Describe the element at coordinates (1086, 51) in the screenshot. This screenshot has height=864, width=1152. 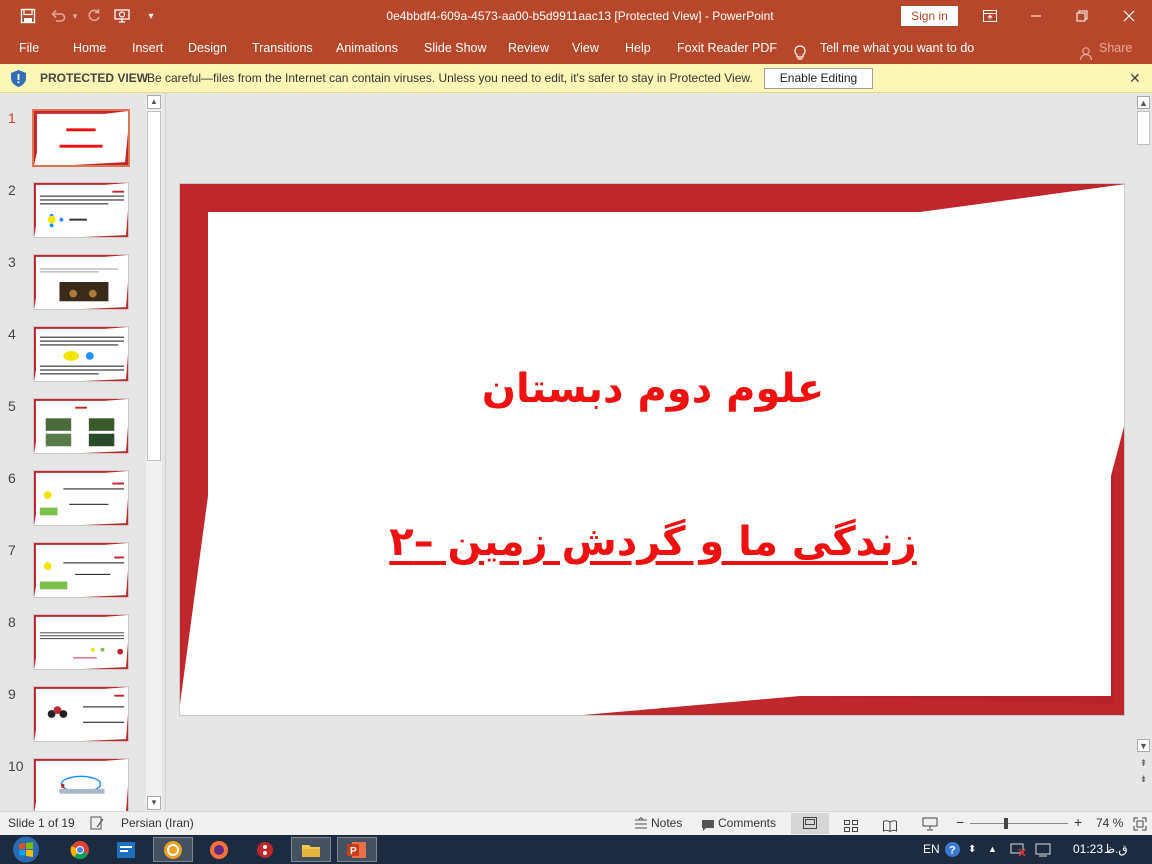
I see `share-person-icon` at that location.